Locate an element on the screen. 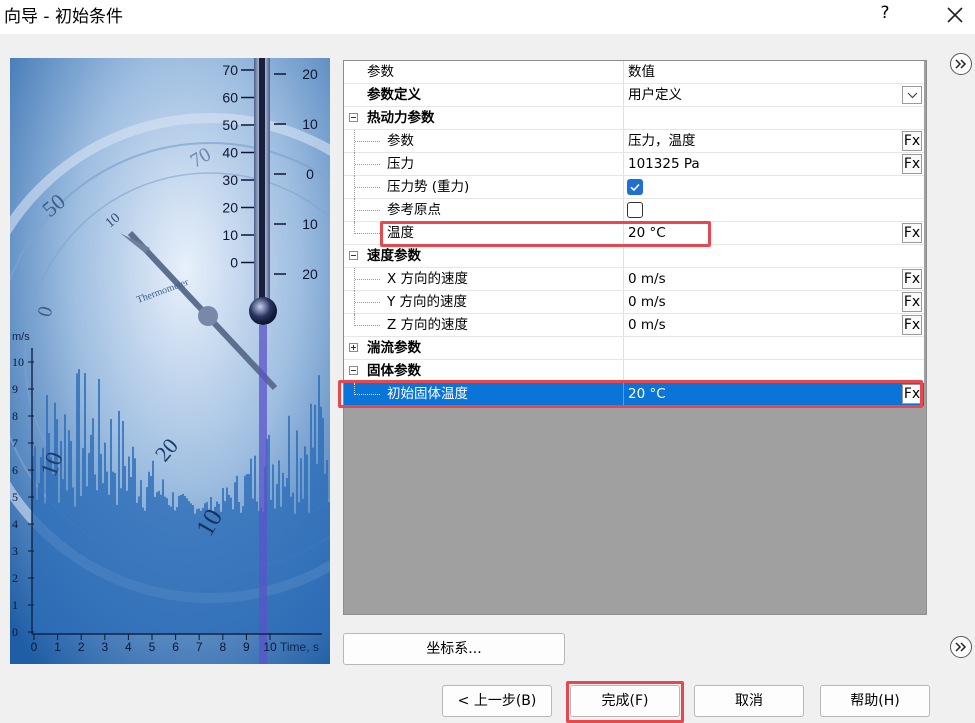 Image resolution: width=975 pixels, height=723 pixels. group-label: 湍流参数 is located at coordinates (394, 348).